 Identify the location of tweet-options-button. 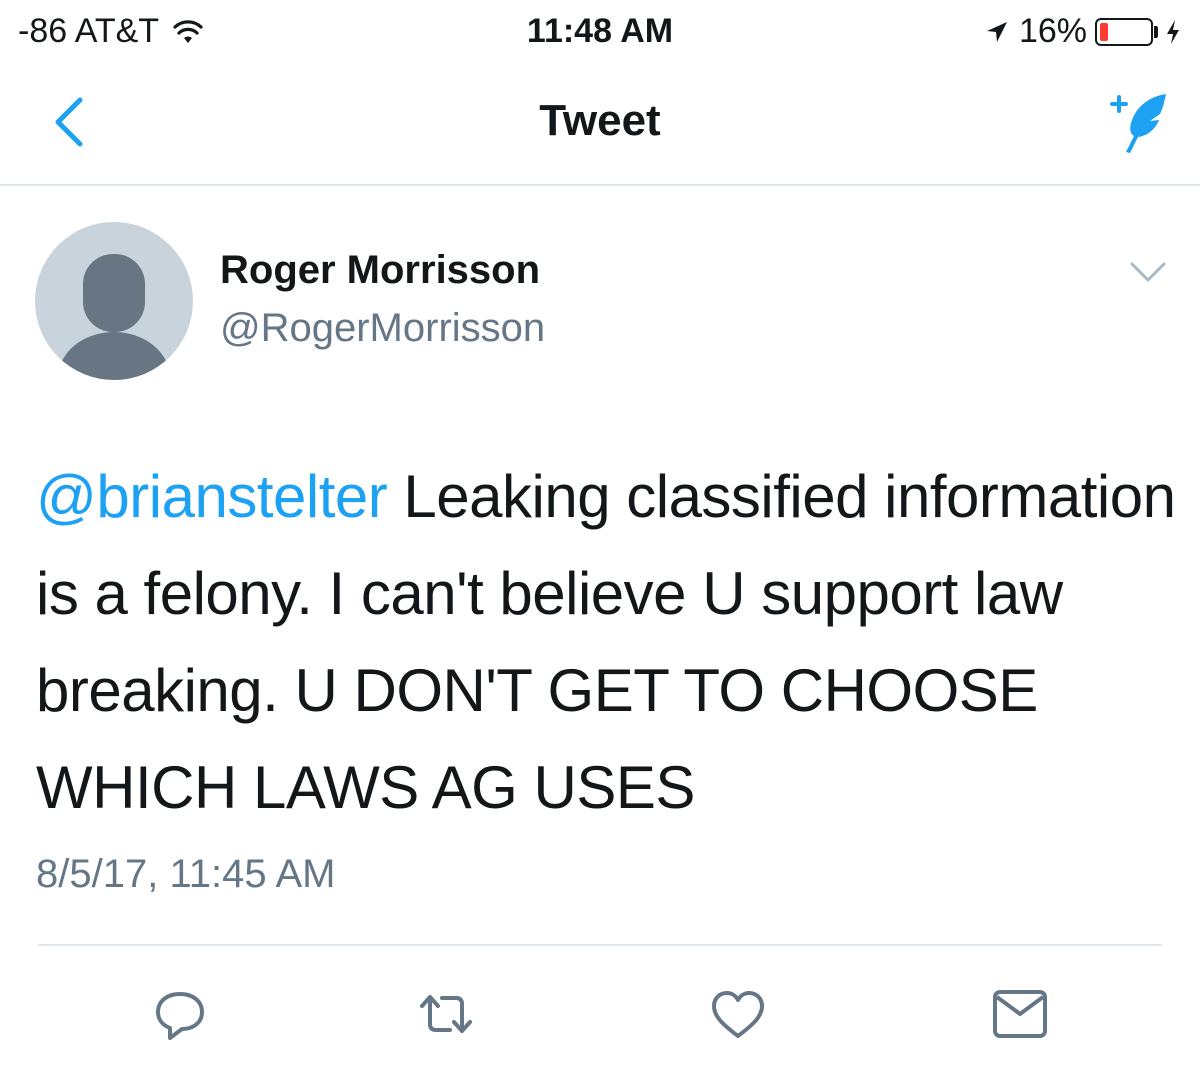
(1148, 272).